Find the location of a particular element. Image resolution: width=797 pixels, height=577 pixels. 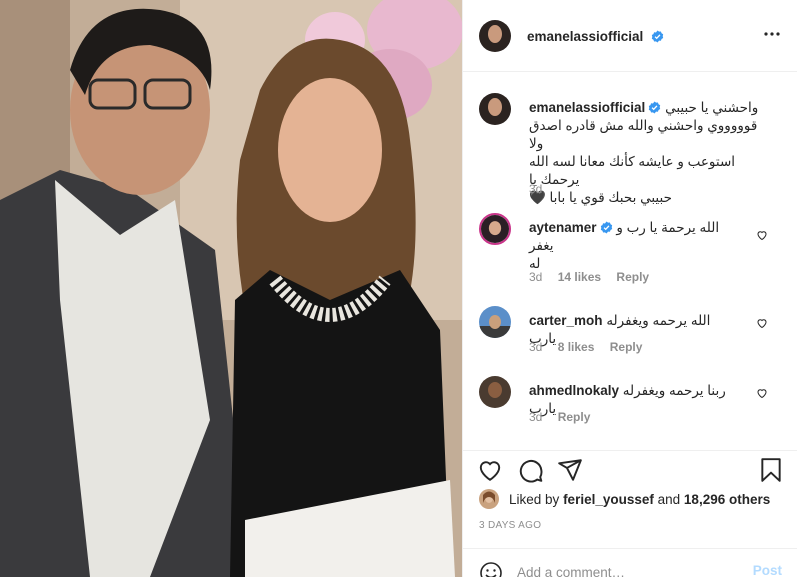

add-comment-bar: Post is located at coordinates (630, 562).